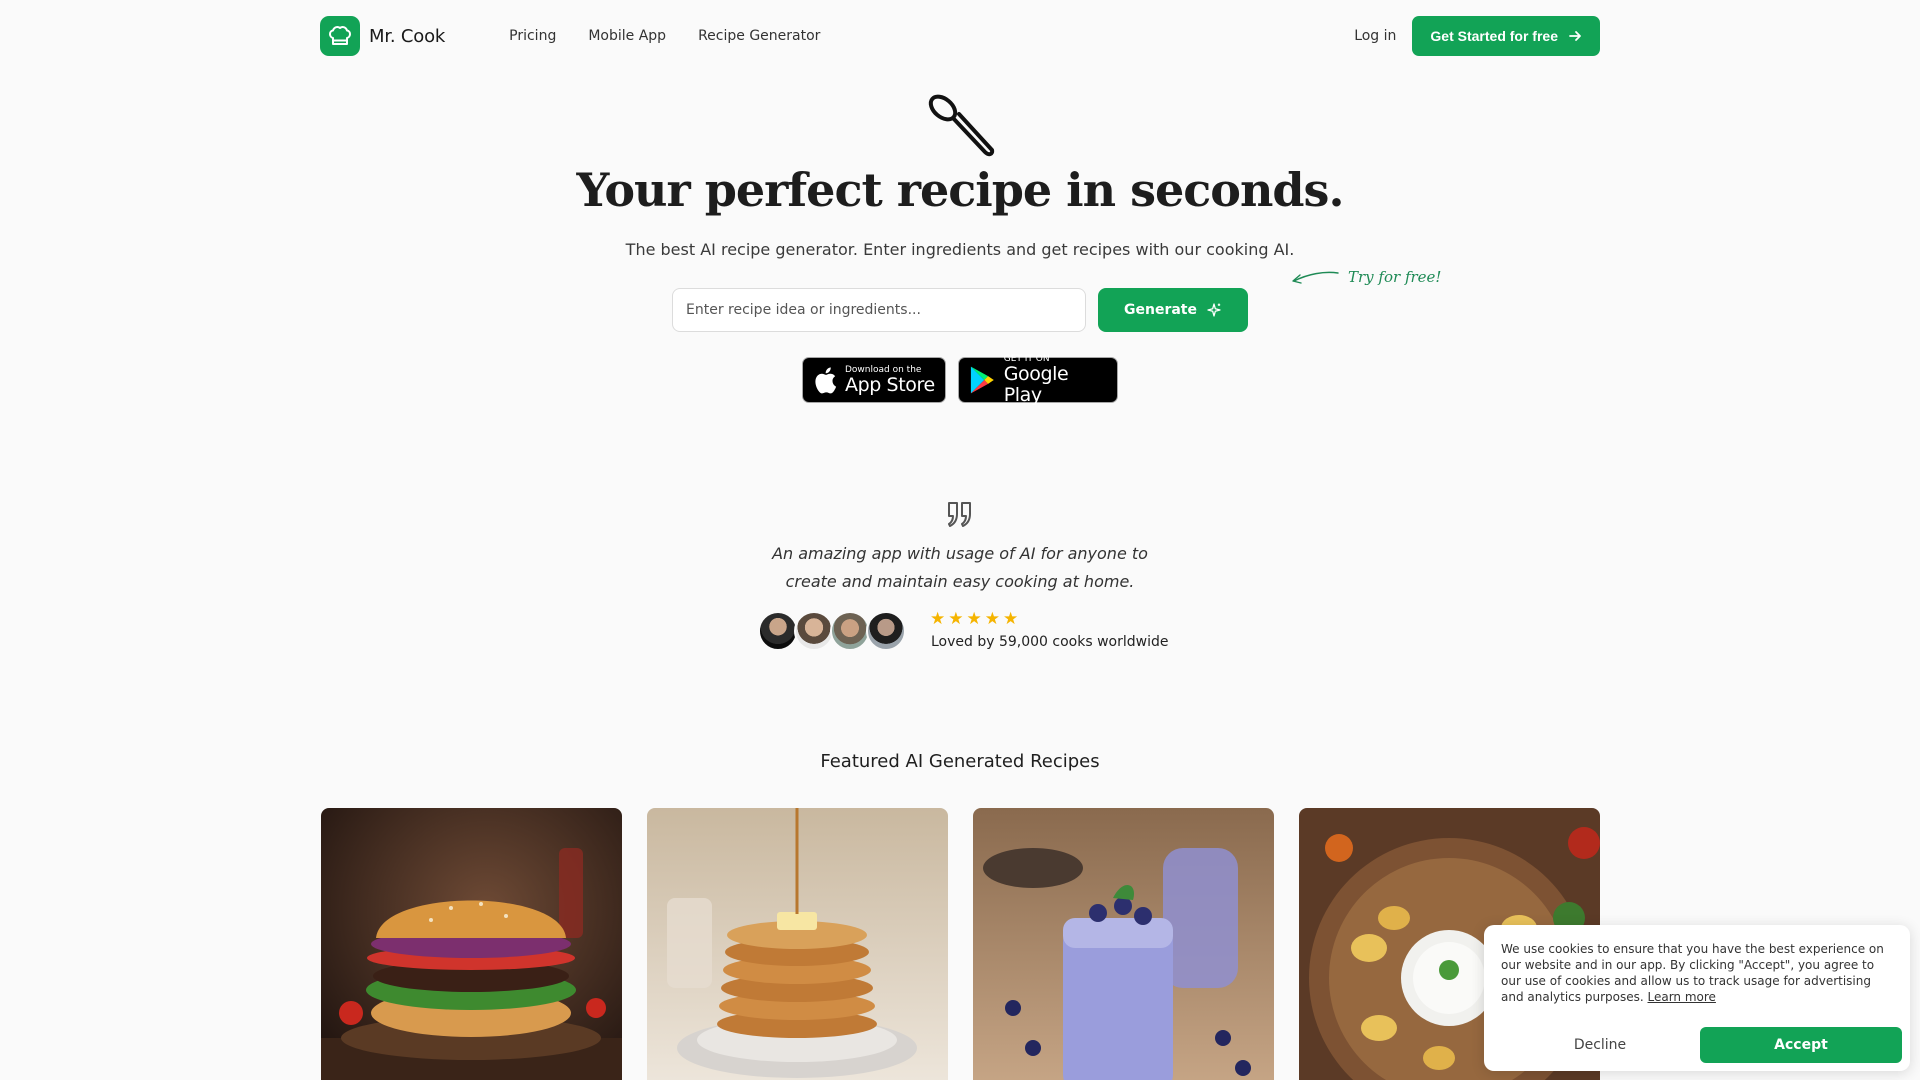 The image size is (1920, 1080). Describe the element at coordinates (1395, 277) in the screenshot. I see `try-free-text: Try for free!` at that location.